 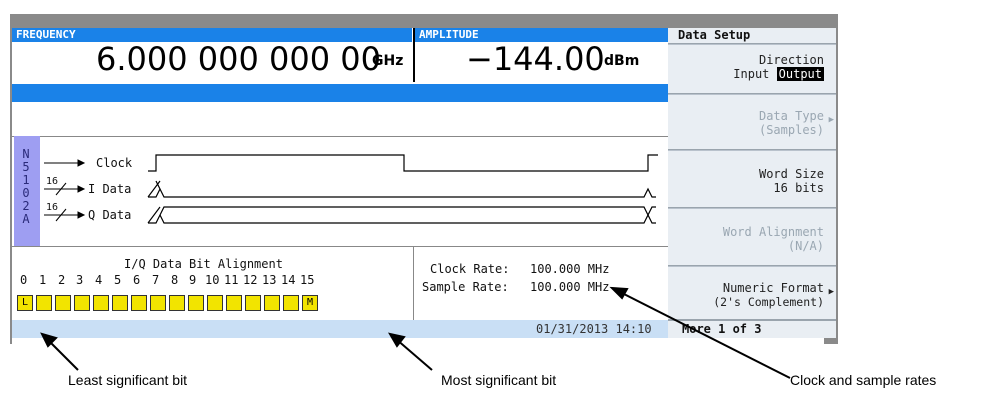 I want to click on msb-callout-line, so click(x=414, y=354).